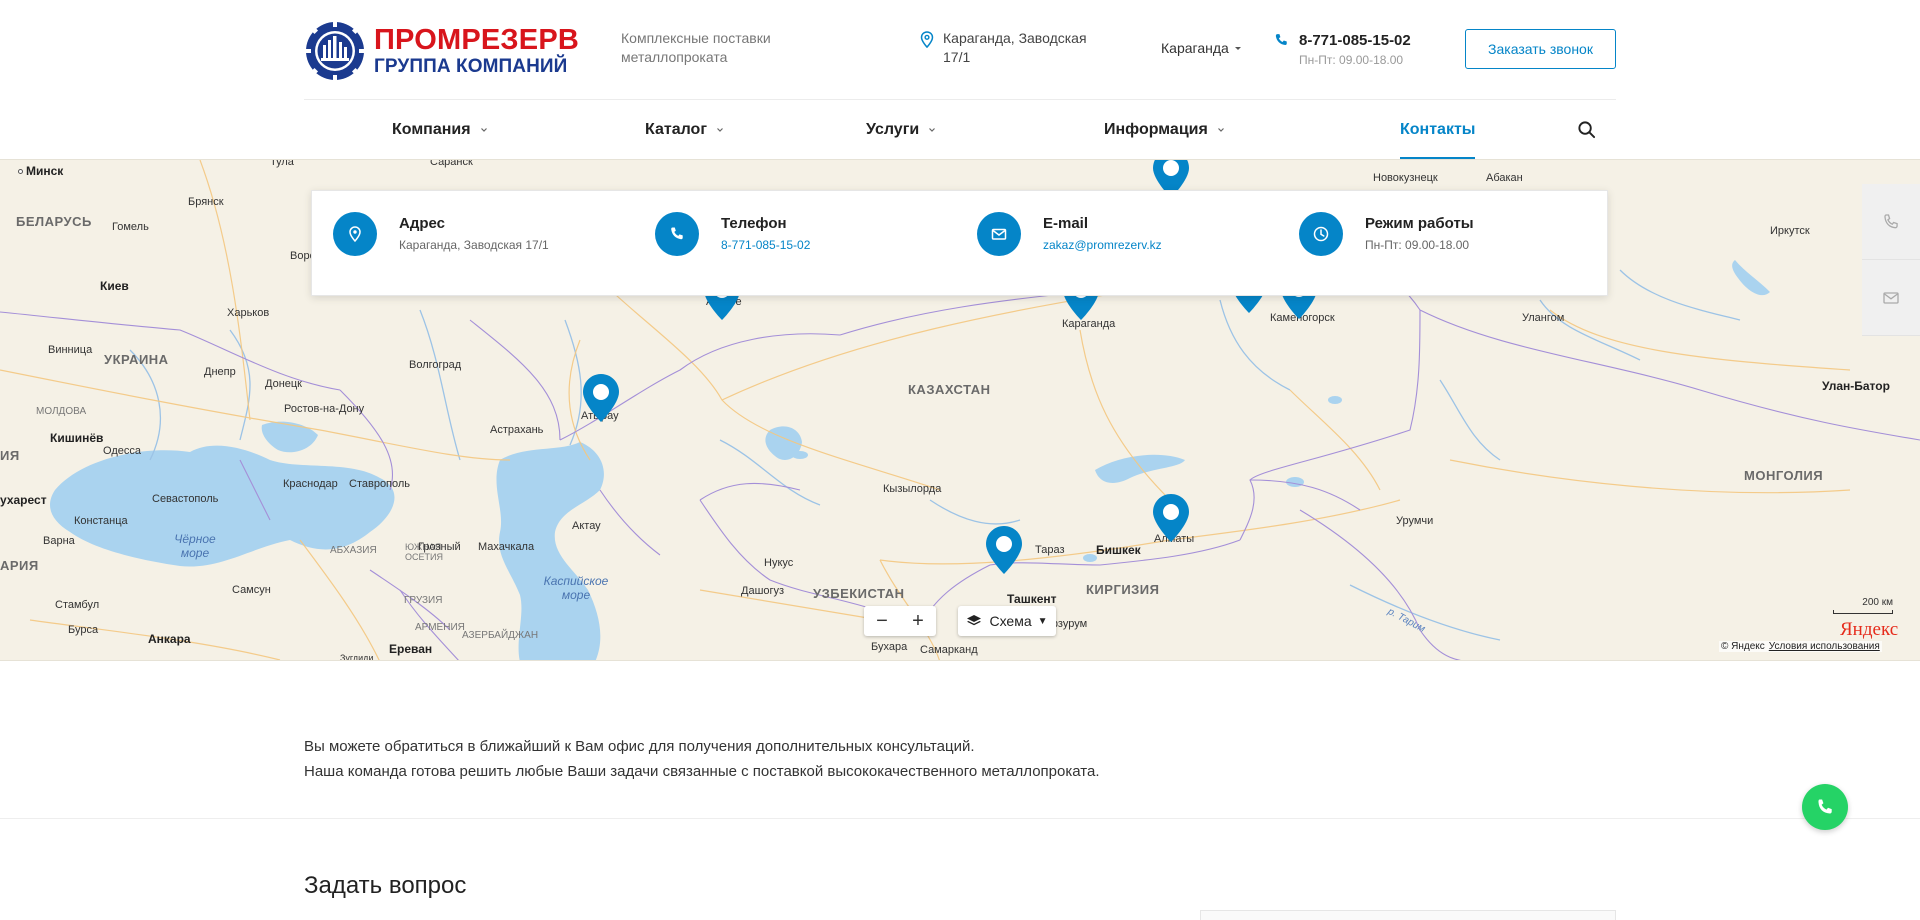  What do you see at coordinates (1032, 599) in the screenshot?
I see `map-label-capital: Ташкент` at bounding box center [1032, 599].